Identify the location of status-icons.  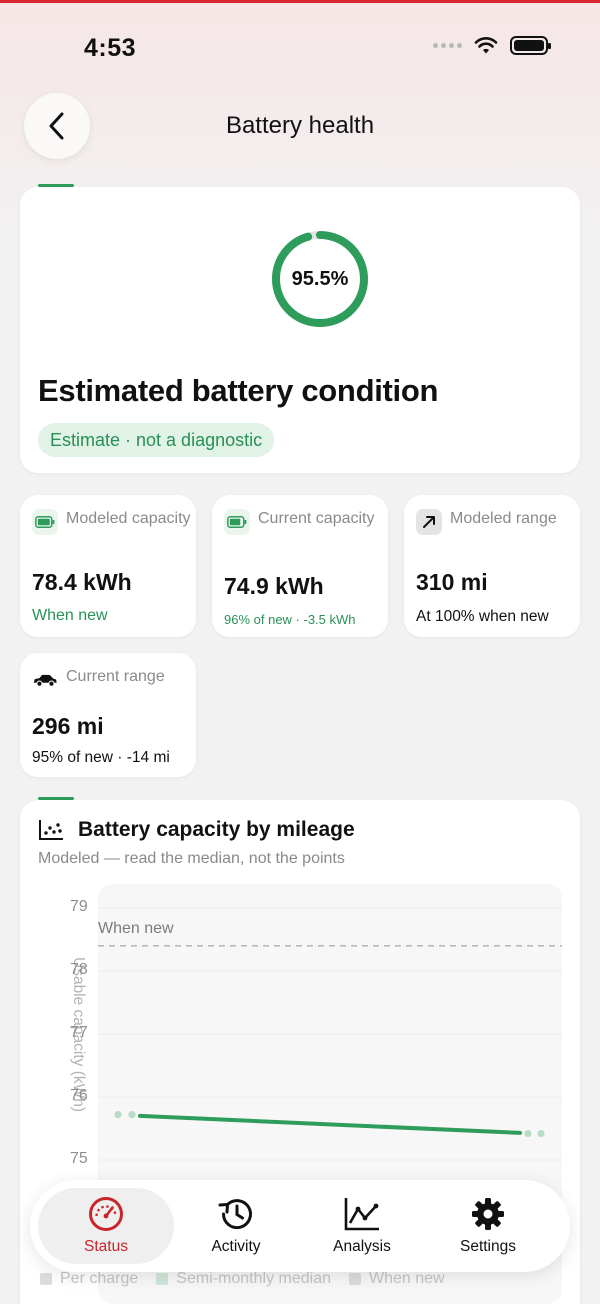
(492, 45).